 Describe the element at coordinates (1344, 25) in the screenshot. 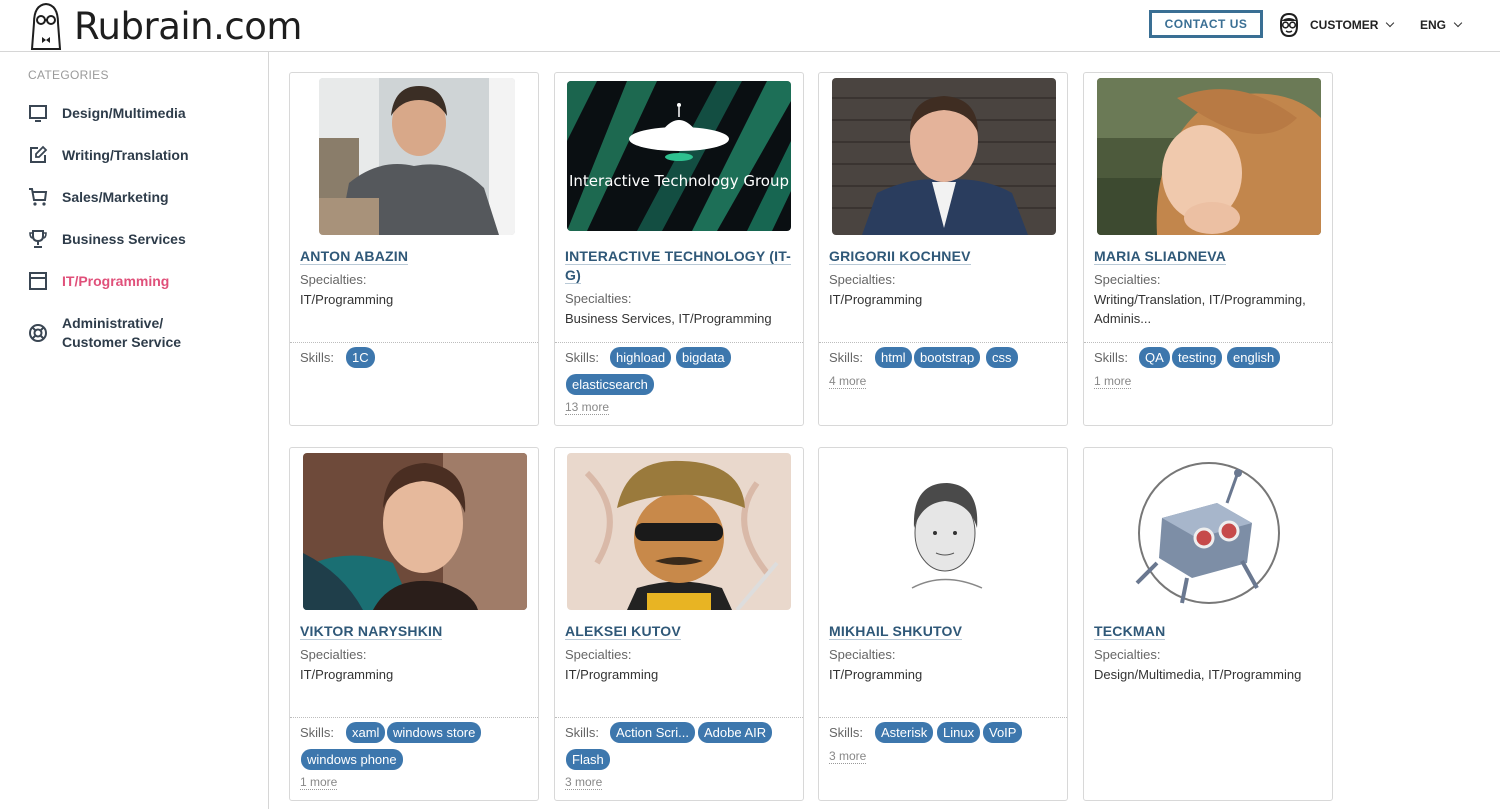

I see `customer-label: CUSTOMER` at that location.